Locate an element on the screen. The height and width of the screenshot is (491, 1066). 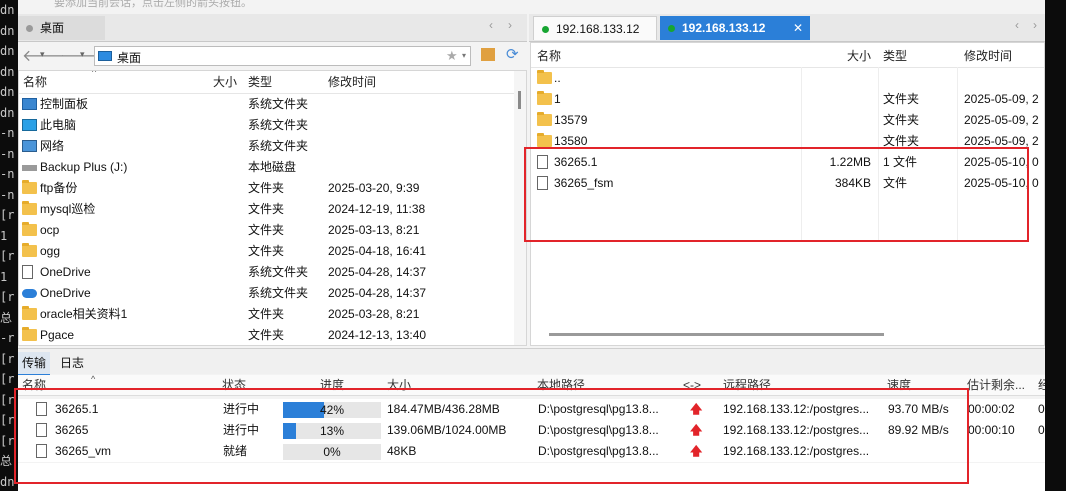
scroll-thumb is located at coordinates (519, 100).